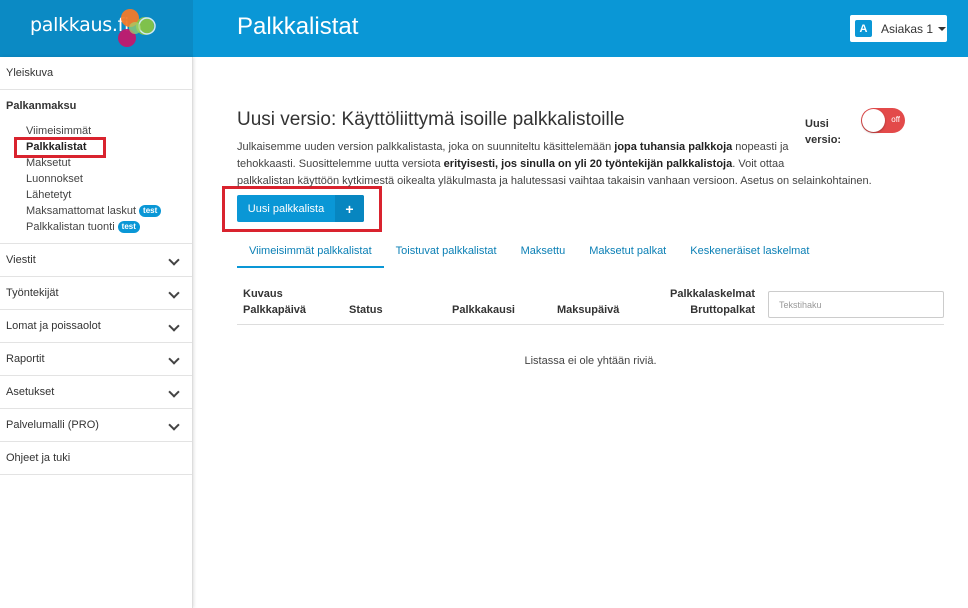  What do you see at coordinates (590, 324) in the screenshot?
I see `table-header-divider` at bounding box center [590, 324].